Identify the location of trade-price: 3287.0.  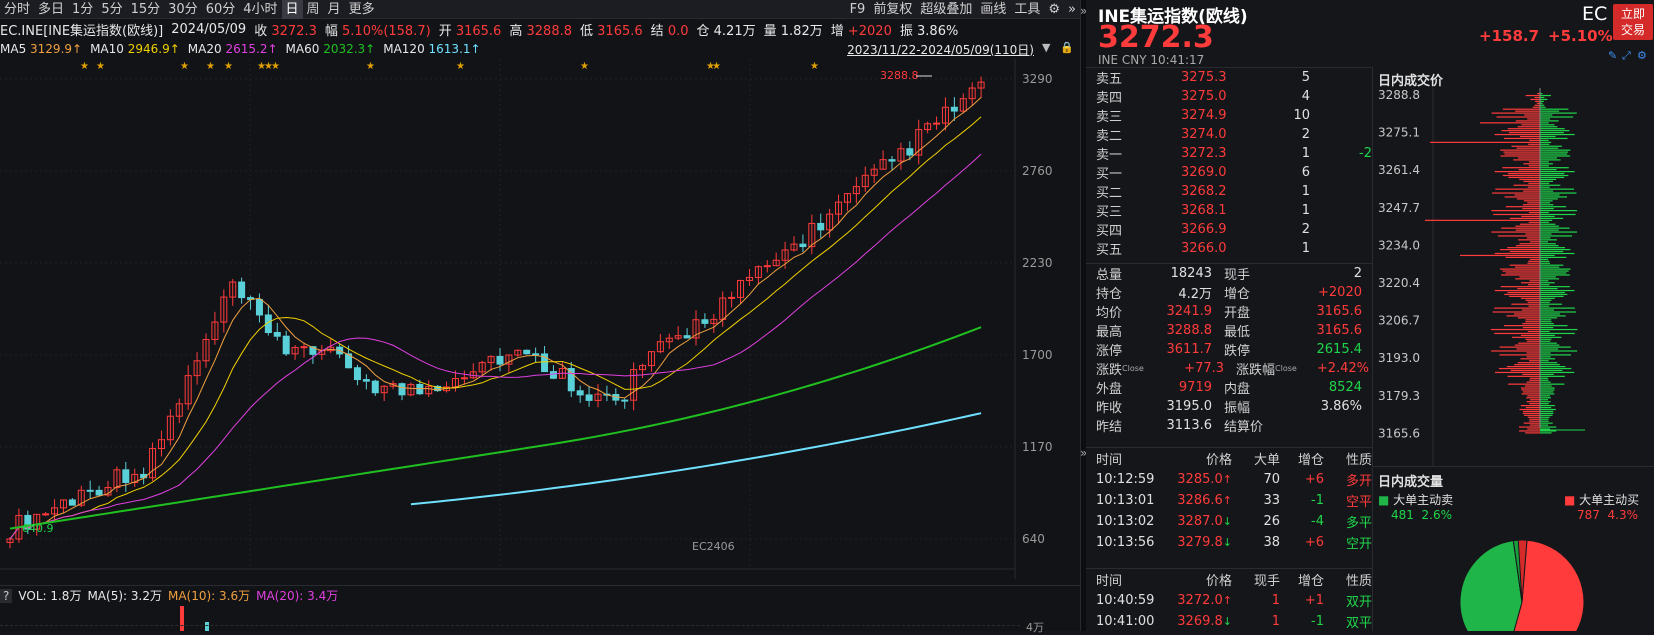
(1200, 521).